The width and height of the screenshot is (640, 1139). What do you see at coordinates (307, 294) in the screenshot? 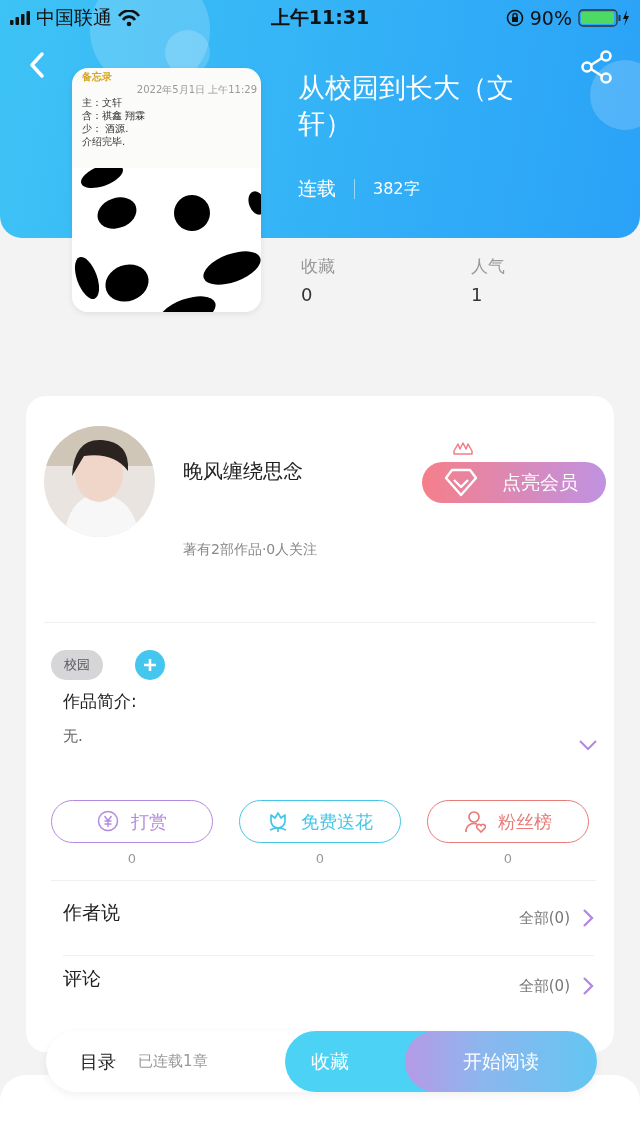
I see `stat-value: 0` at bounding box center [307, 294].